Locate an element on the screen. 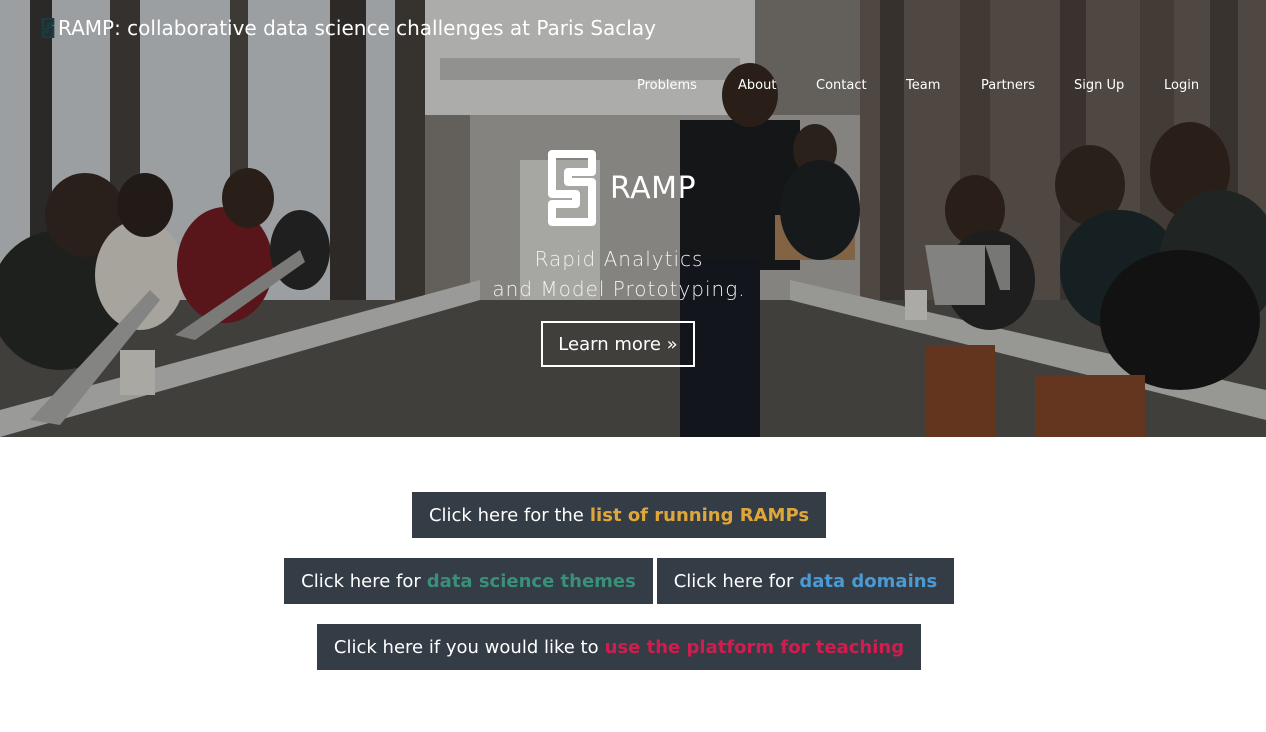  hero-tagline-line2: and Model Prototyping. is located at coordinates (619, 289).